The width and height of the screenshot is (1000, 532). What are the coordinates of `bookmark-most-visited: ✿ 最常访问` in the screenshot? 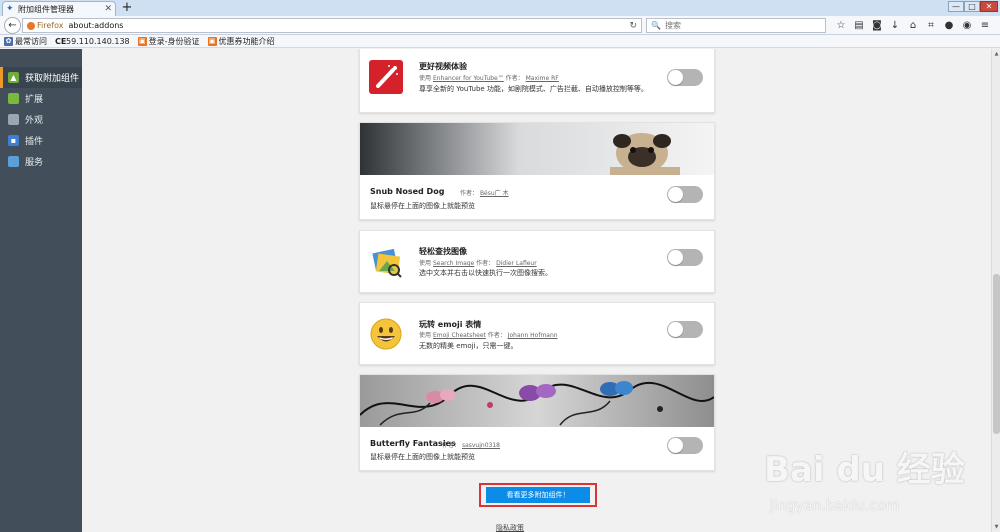 It's located at (25, 41).